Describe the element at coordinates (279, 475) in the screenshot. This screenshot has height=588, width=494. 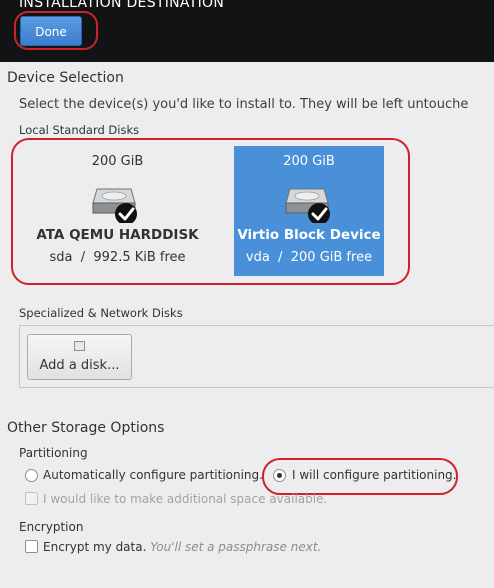
I see `manual-partition-radio` at that location.